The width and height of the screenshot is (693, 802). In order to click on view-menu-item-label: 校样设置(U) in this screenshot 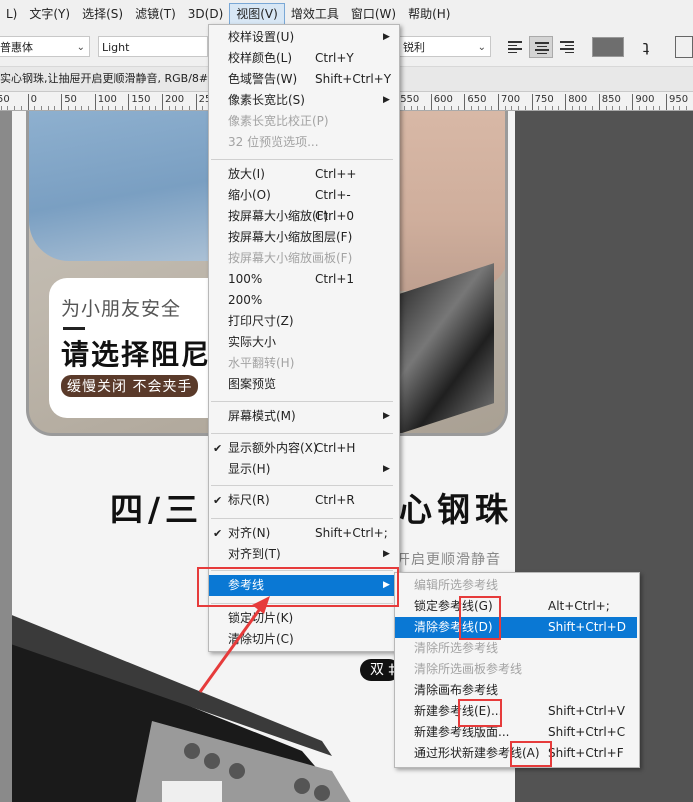, I will do `click(261, 37)`.